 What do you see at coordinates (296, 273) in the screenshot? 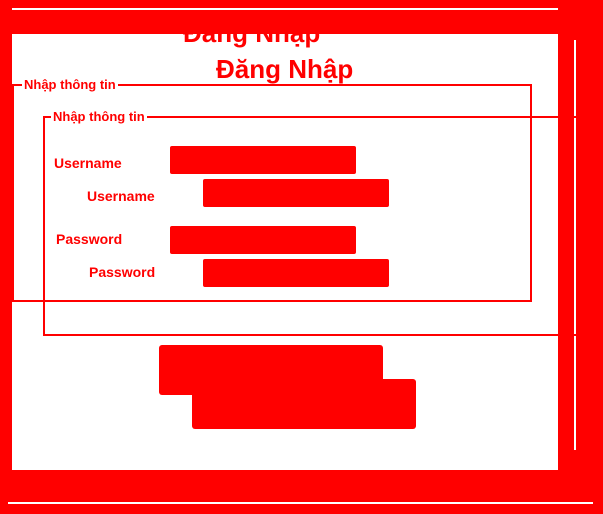
I see `password-input-ghost` at bounding box center [296, 273].